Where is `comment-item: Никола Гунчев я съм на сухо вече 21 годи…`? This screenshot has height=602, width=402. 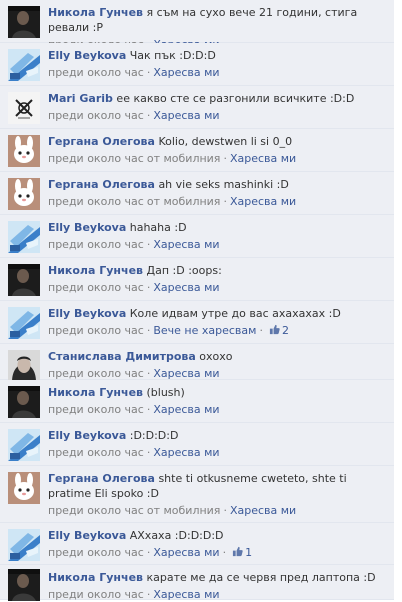 comment-item: Никола Гунчев я съм на сухо вече 21 годи… is located at coordinates (197, 25).